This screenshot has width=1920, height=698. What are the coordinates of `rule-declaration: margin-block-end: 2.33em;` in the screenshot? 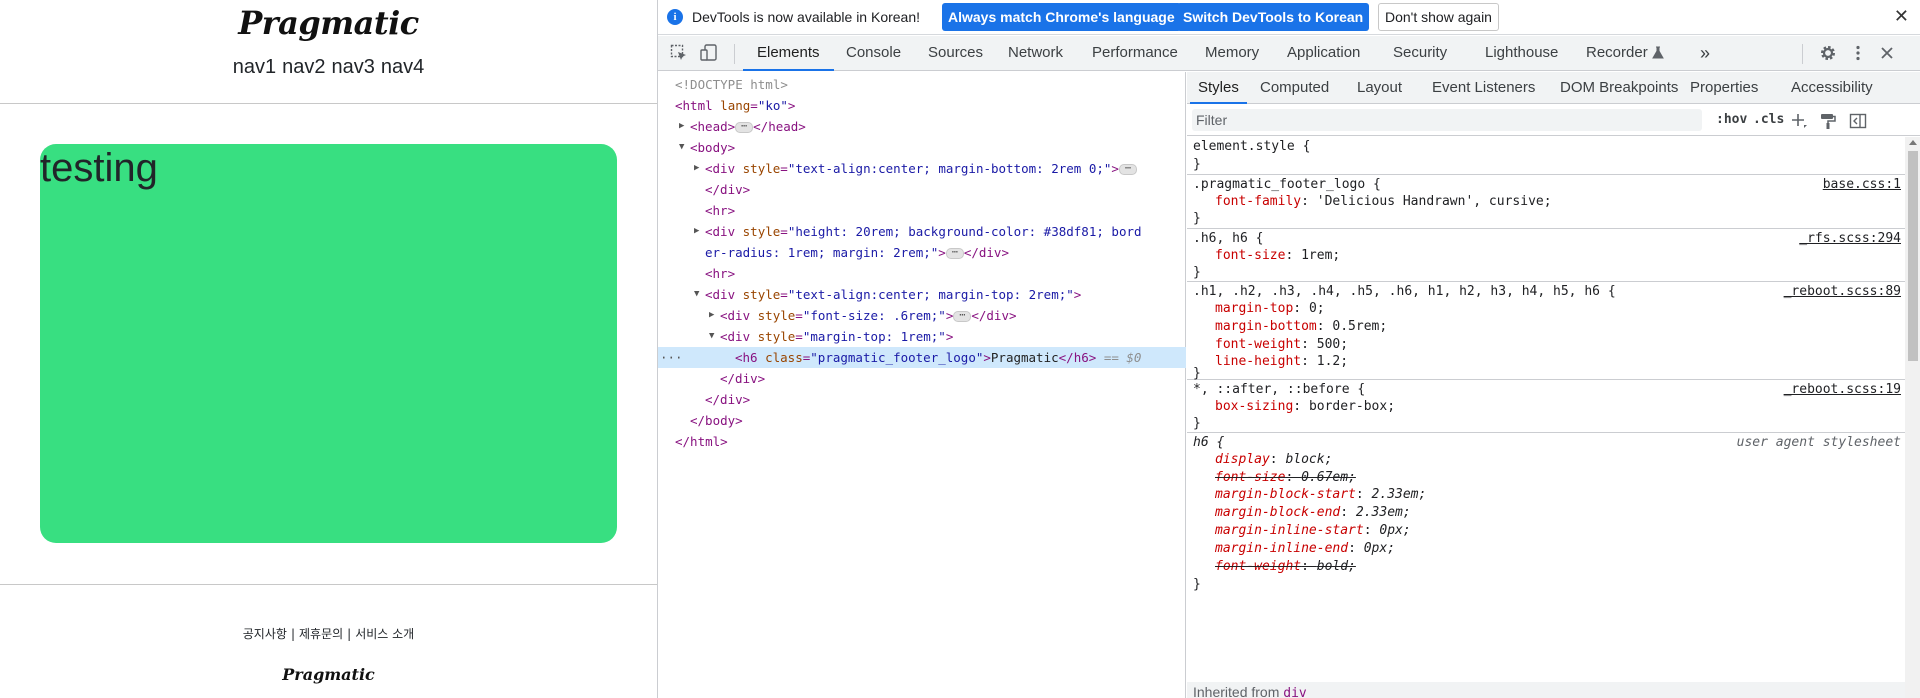 It's located at (1313, 513).